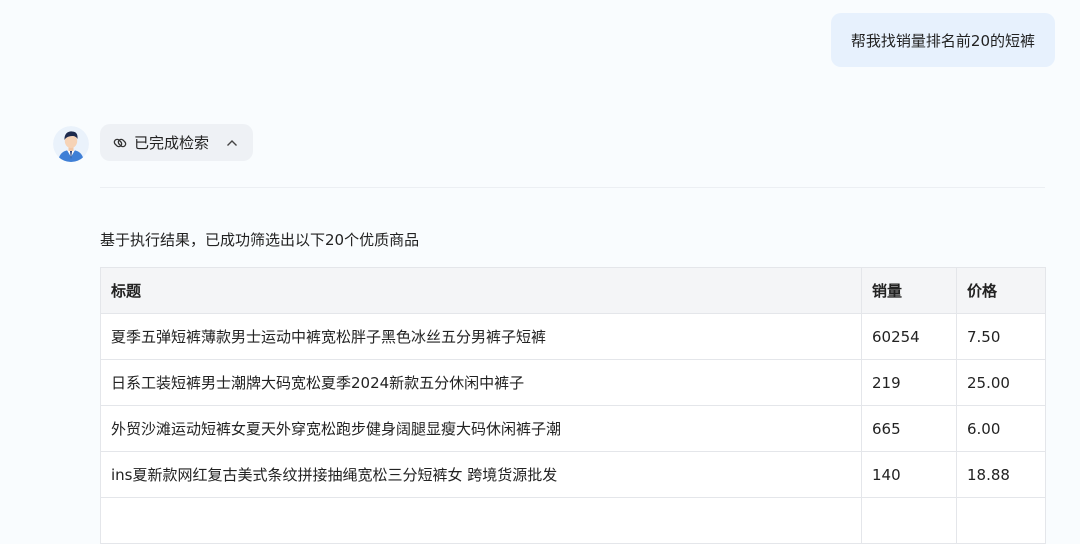 The height and width of the screenshot is (544, 1080). I want to click on cell-title: 夏季五弹短裤薄款男士运动中裤宽松胖子黑色冰丝五分男裤子短裤, so click(481, 336).